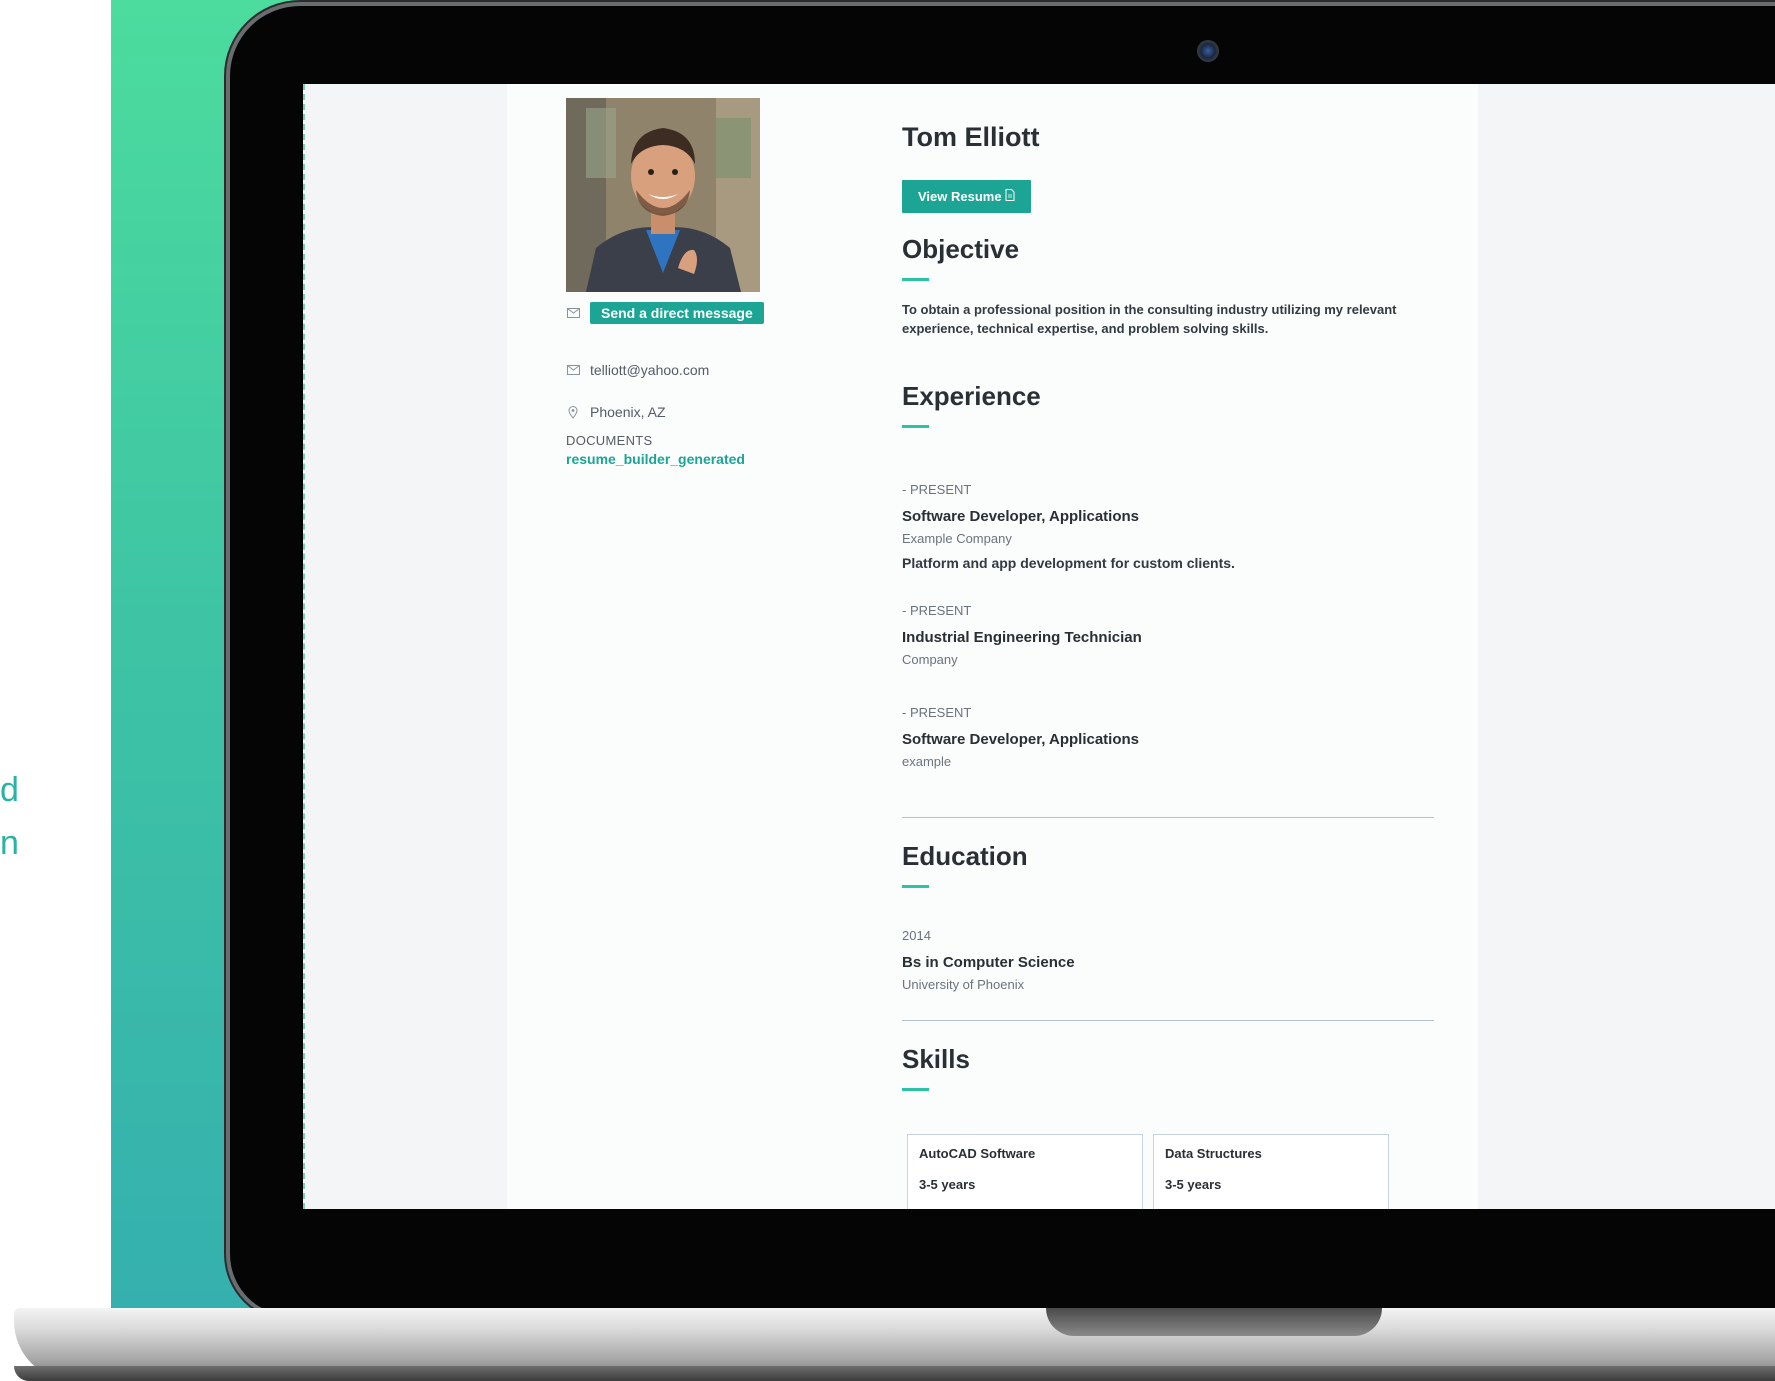  Describe the element at coordinates (1271, 1171) in the screenshot. I see `skill-card: Data Structures 3-5 years` at that location.